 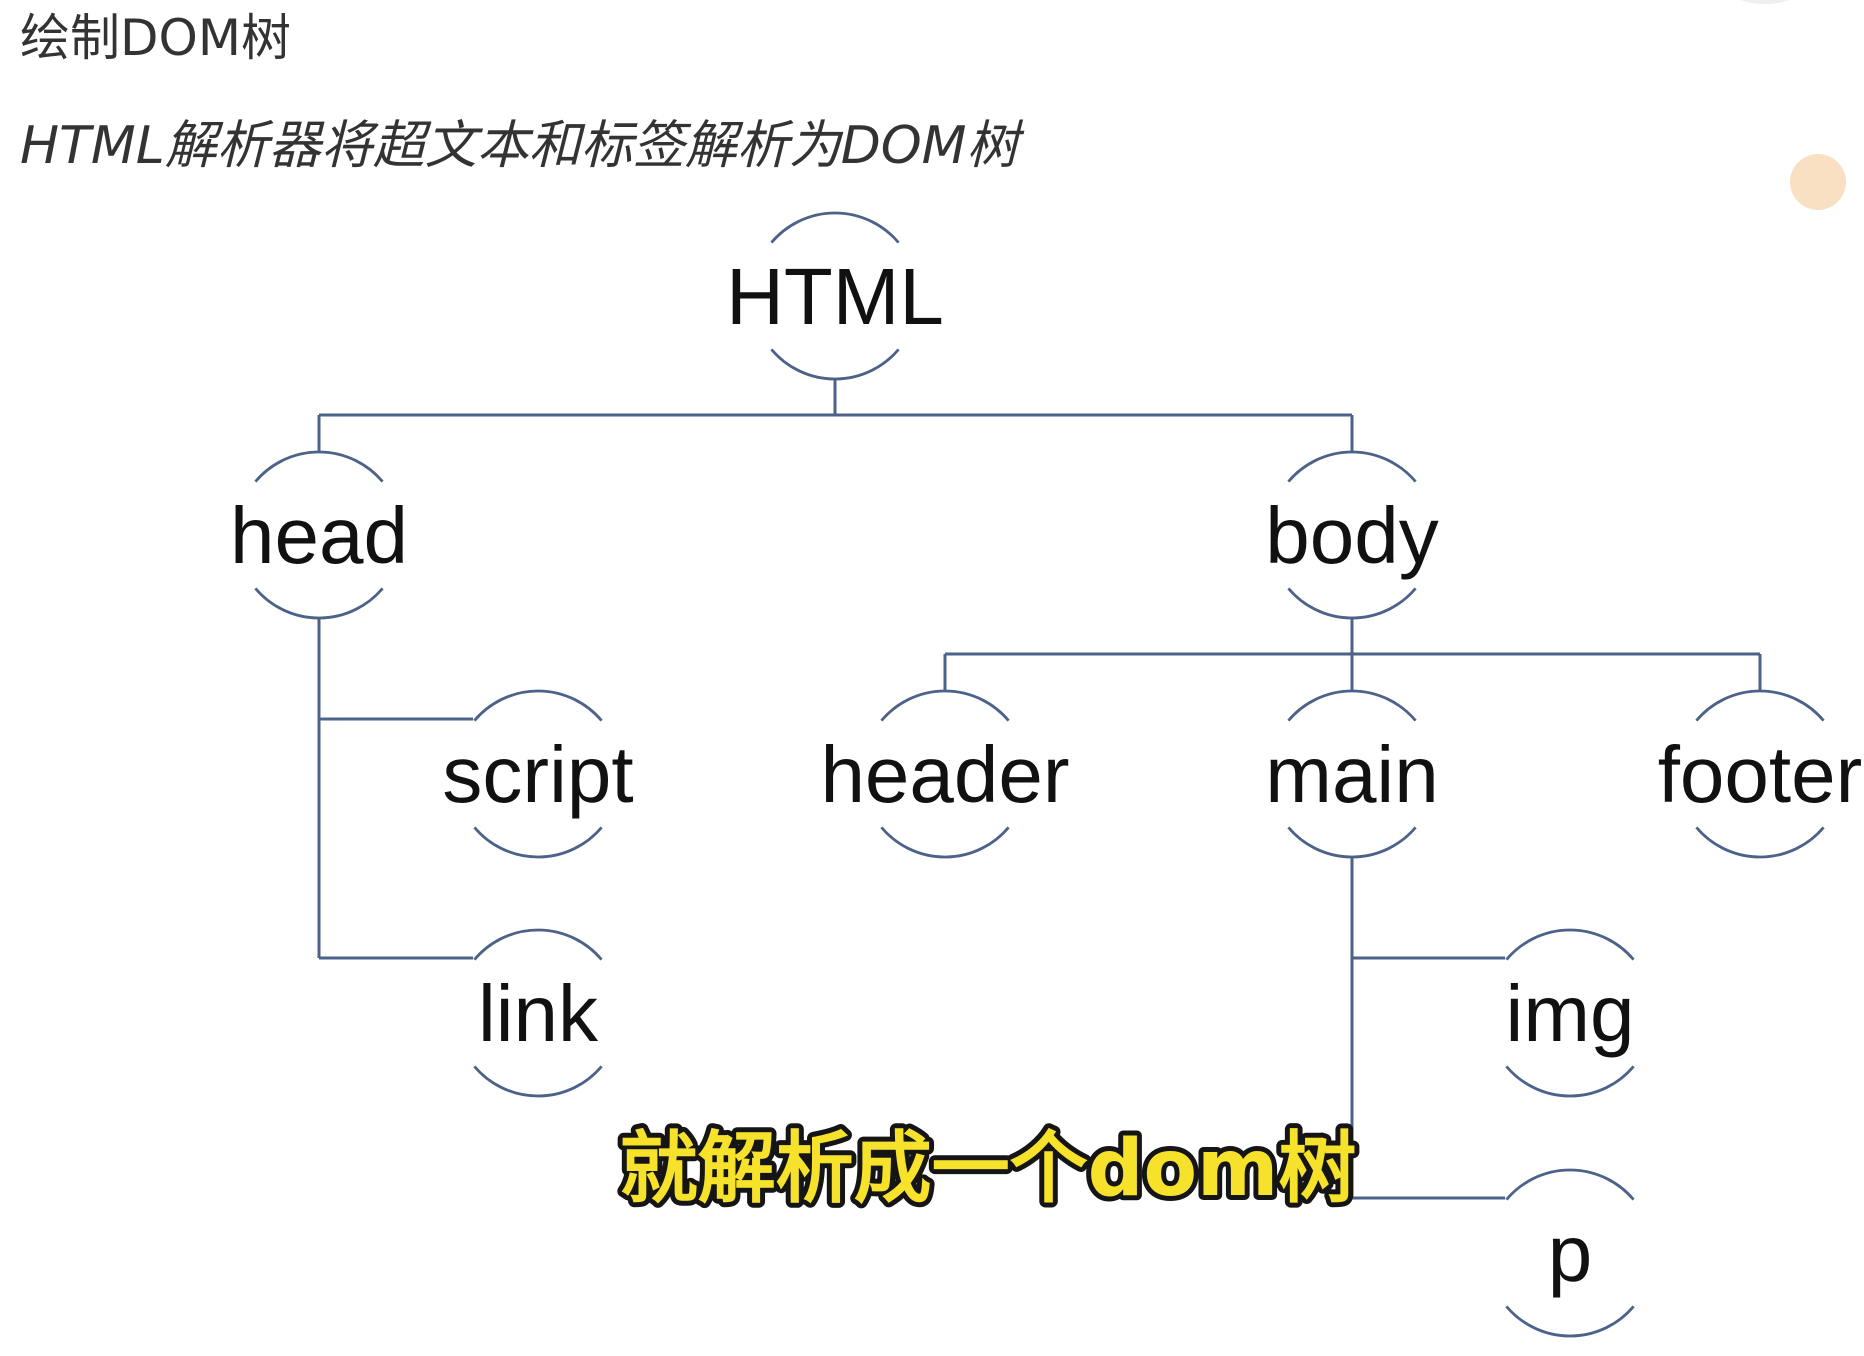 I want to click on node-label-main: main, so click(x=1351, y=774).